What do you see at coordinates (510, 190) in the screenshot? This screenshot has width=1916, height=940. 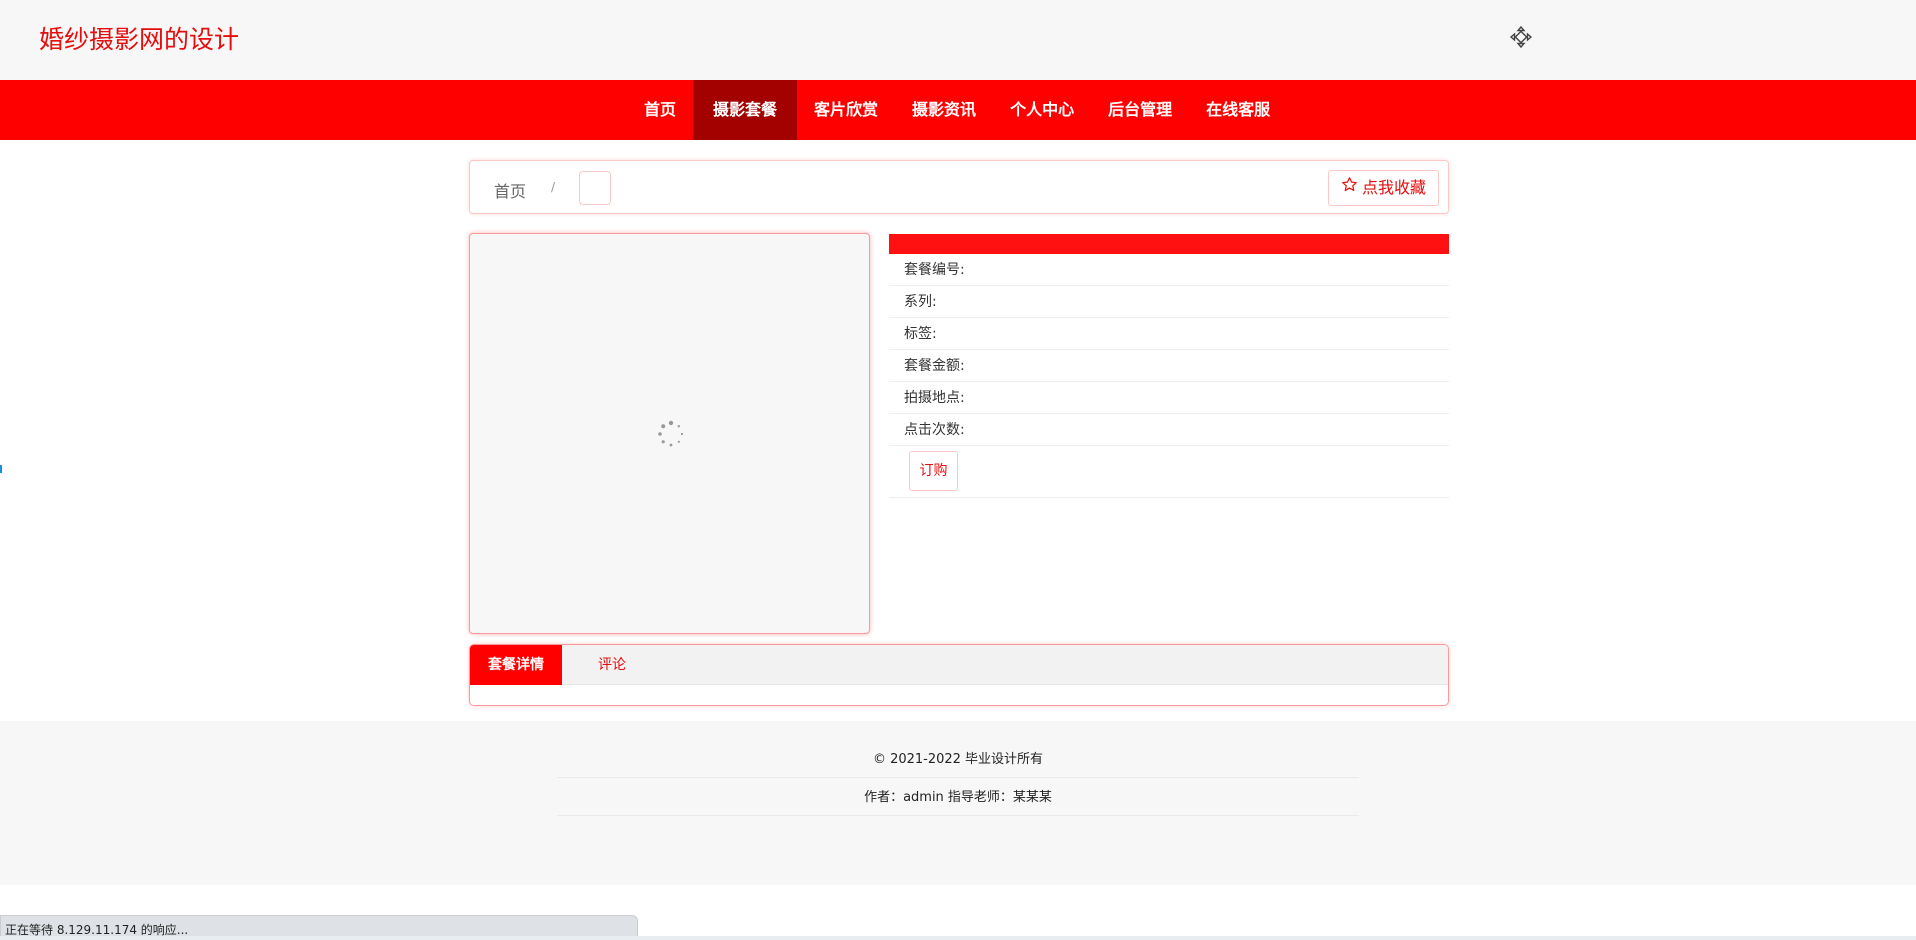 I see `breadcrumb-home: 首页` at bounding box center [510, 190].